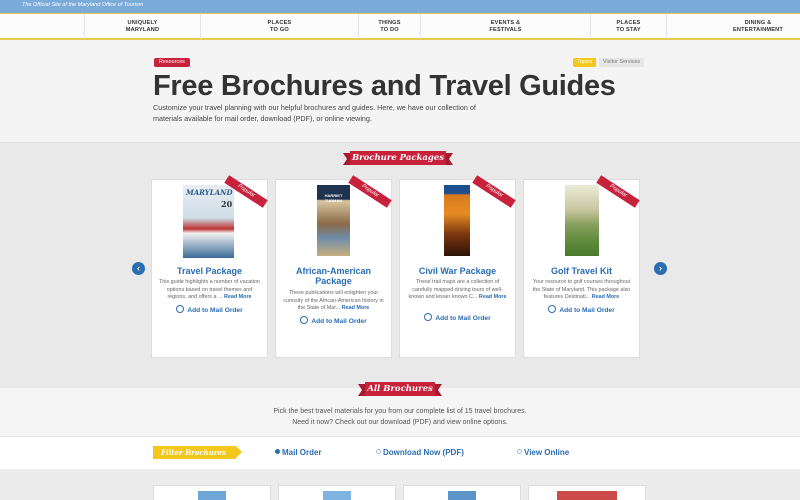  I want to click on nav-item-things-to-do: THINGS TO DO, so click(389, 26).